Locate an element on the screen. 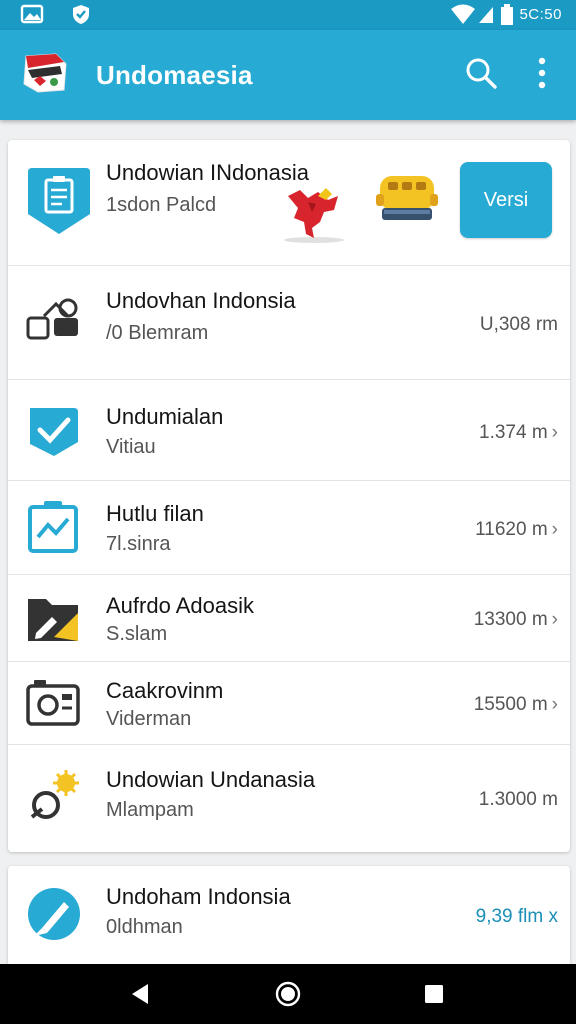  item-subtitle: Mlampam is located at coordinates (150, 810).